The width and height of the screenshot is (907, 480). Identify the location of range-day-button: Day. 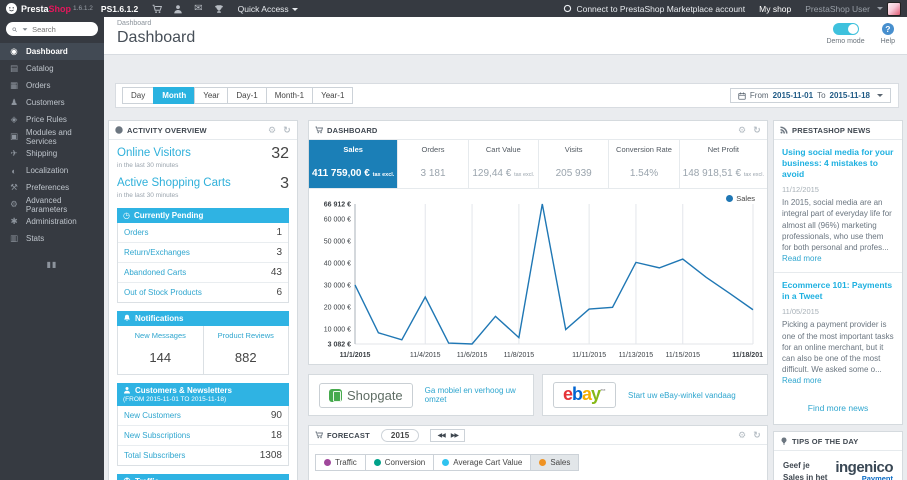
(138, 95).